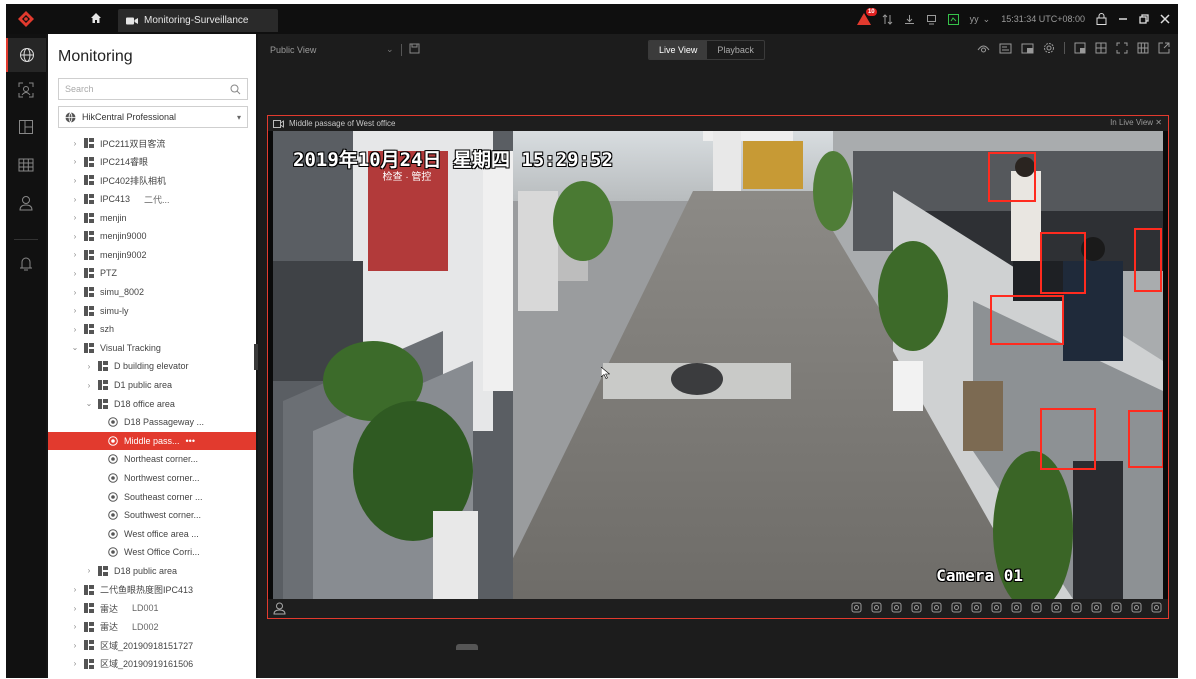  I want to click on tree-folder-item: › D building elevator, so click(152, 366).